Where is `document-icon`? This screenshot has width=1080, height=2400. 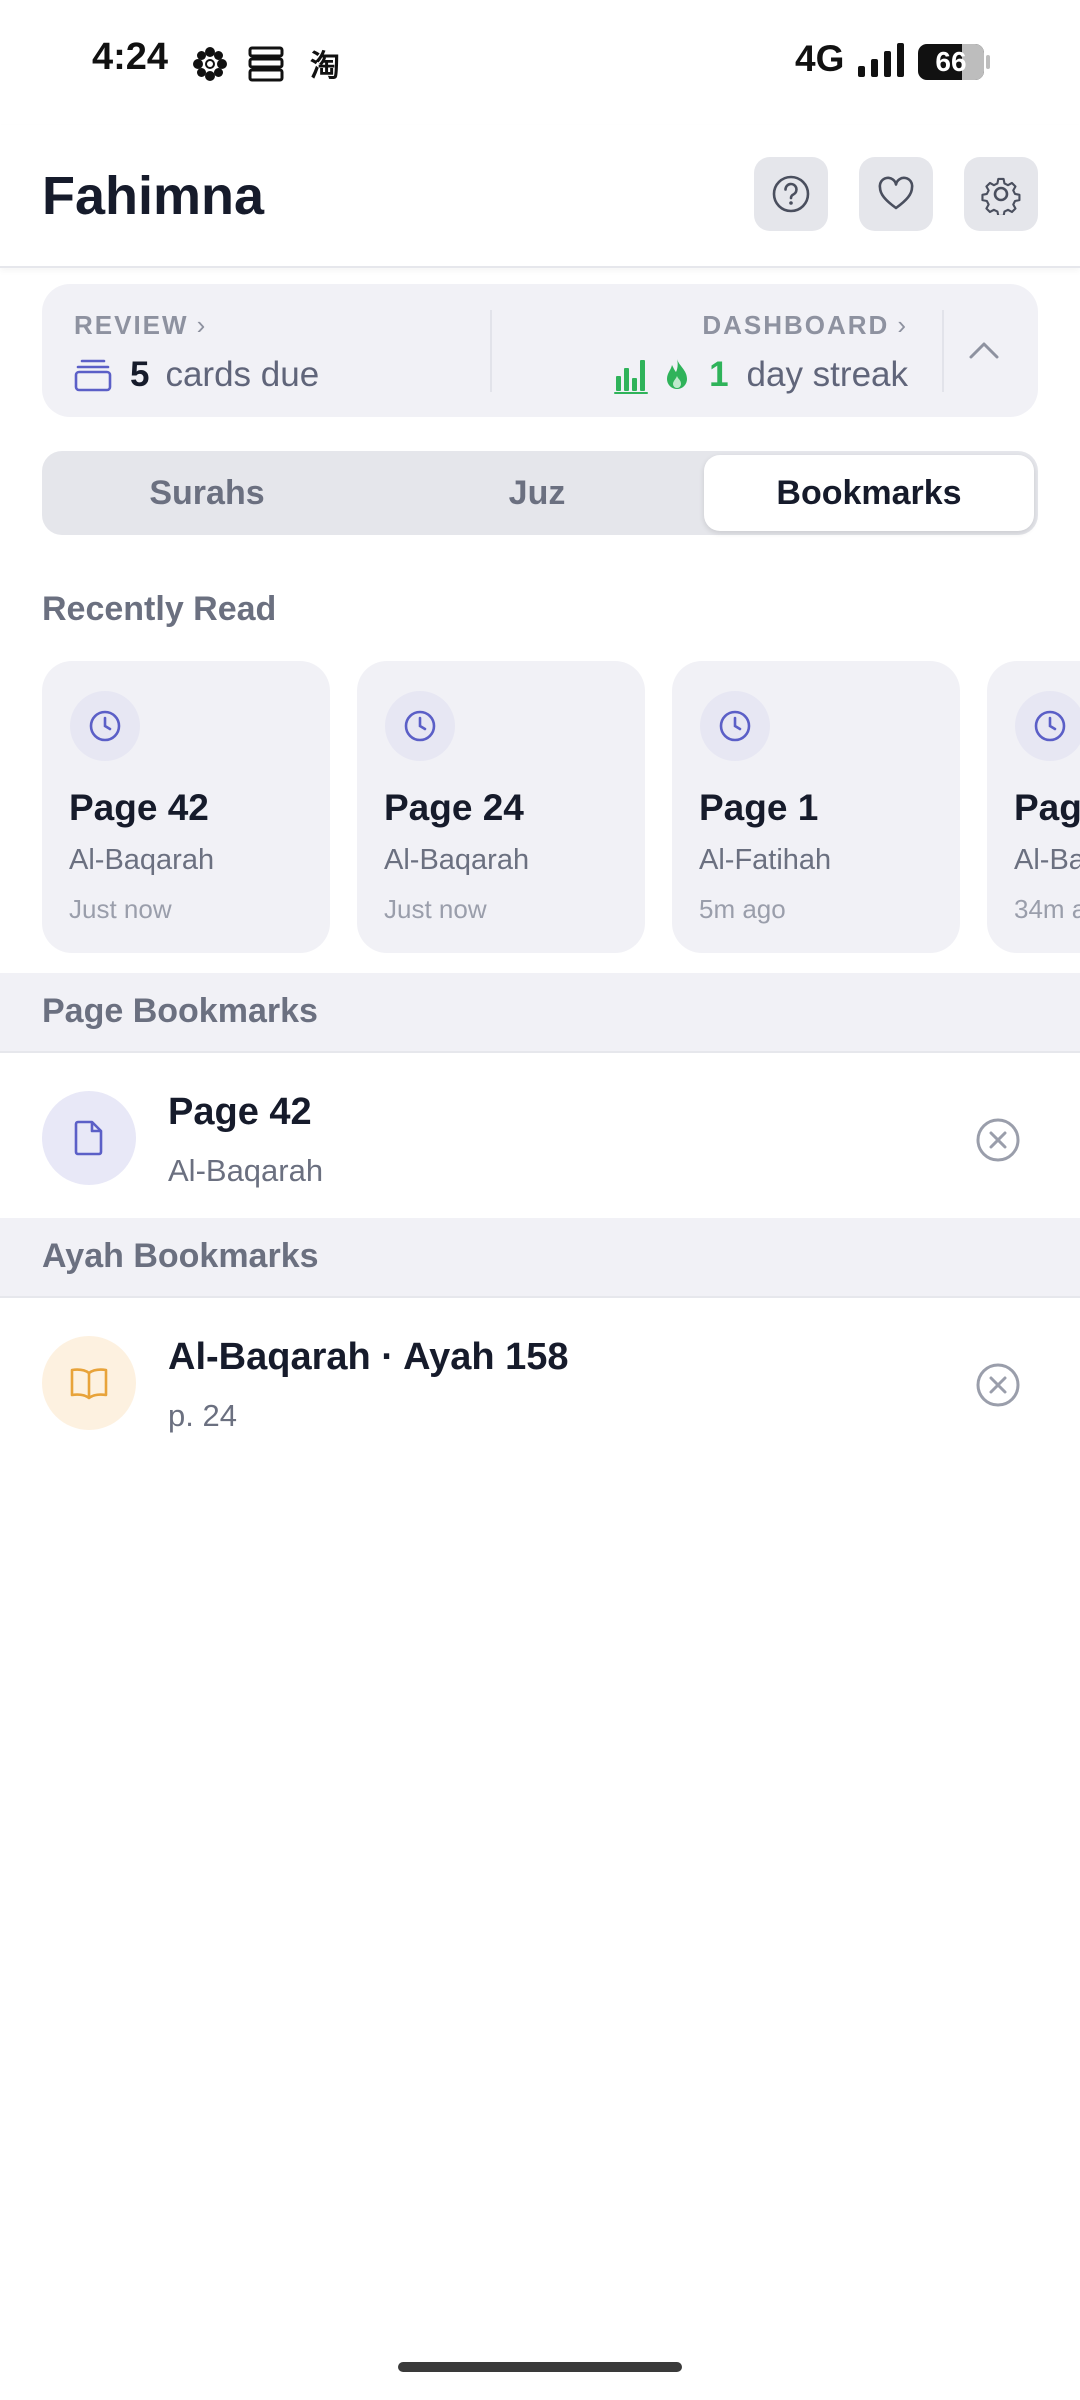 document-icon is located at coordinates (88, 1138).